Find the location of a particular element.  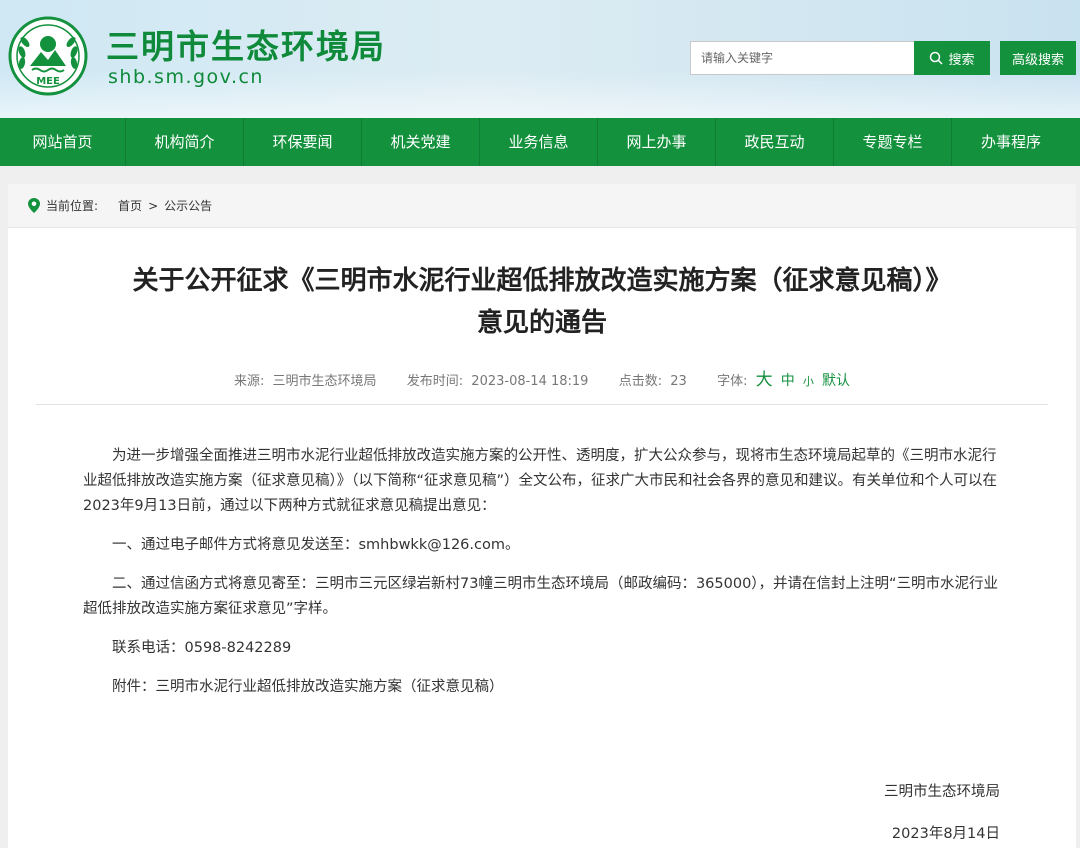

breadcrumb-home-link: 首页 is located at coordinates (130, 205).